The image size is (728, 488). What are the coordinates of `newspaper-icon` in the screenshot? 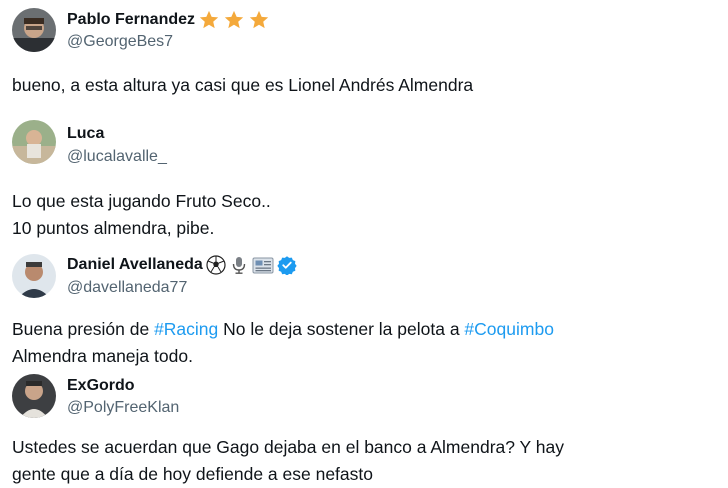 It's located at (263, 265).